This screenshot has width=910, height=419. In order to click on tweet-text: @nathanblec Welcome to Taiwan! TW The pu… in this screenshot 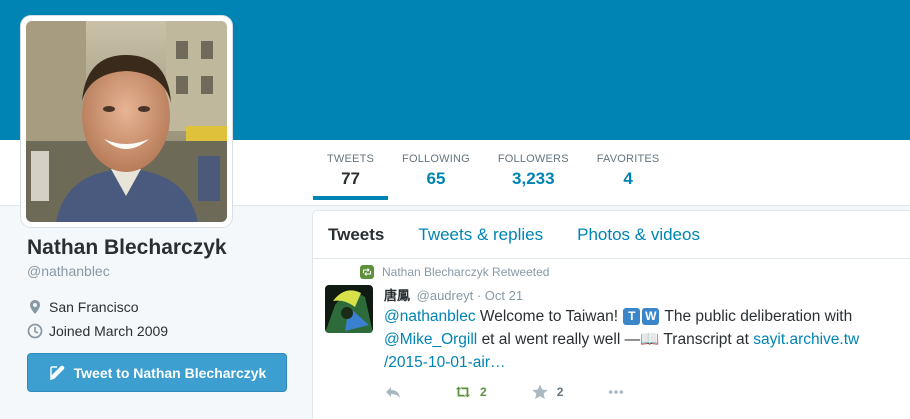, I will do `click(641, 339)`.